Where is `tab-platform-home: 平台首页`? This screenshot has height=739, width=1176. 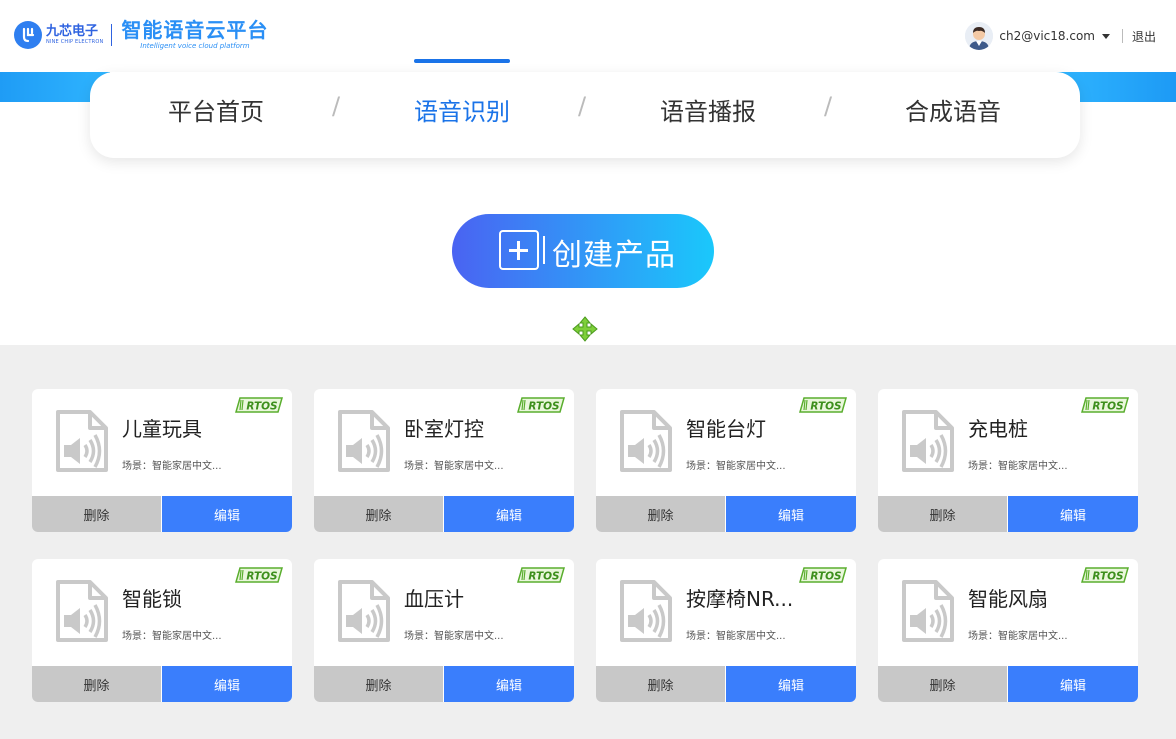 tab-platform-home: 平台首页 is located at coordinates (216, 109).